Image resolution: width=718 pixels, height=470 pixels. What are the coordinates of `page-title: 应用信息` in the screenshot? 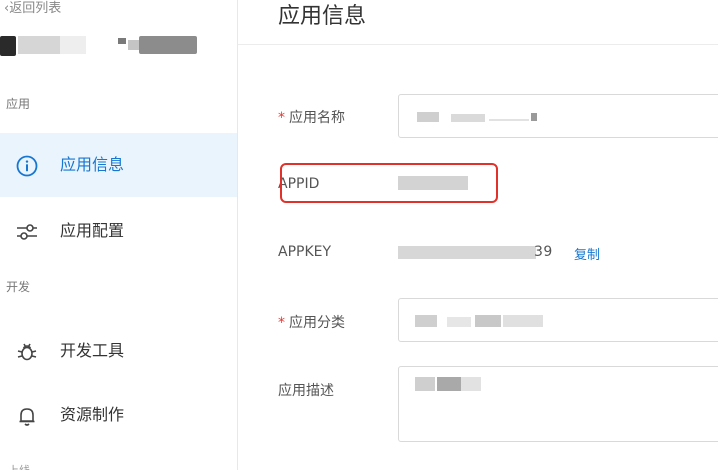 It's located at (322, 16).